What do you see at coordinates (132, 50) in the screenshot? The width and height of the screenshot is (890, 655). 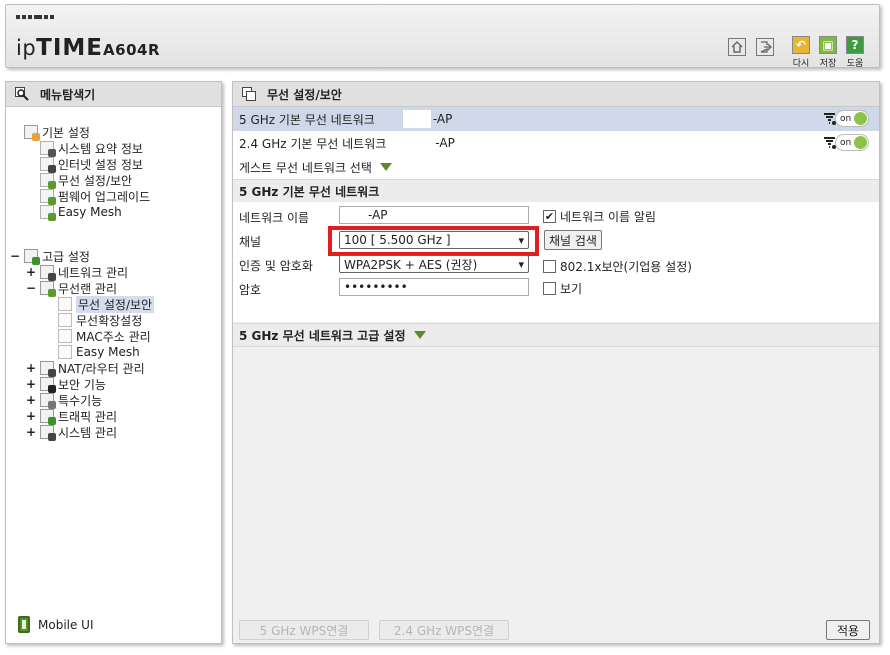 I see `model-name: A604R` at bounding box center [132, 50].